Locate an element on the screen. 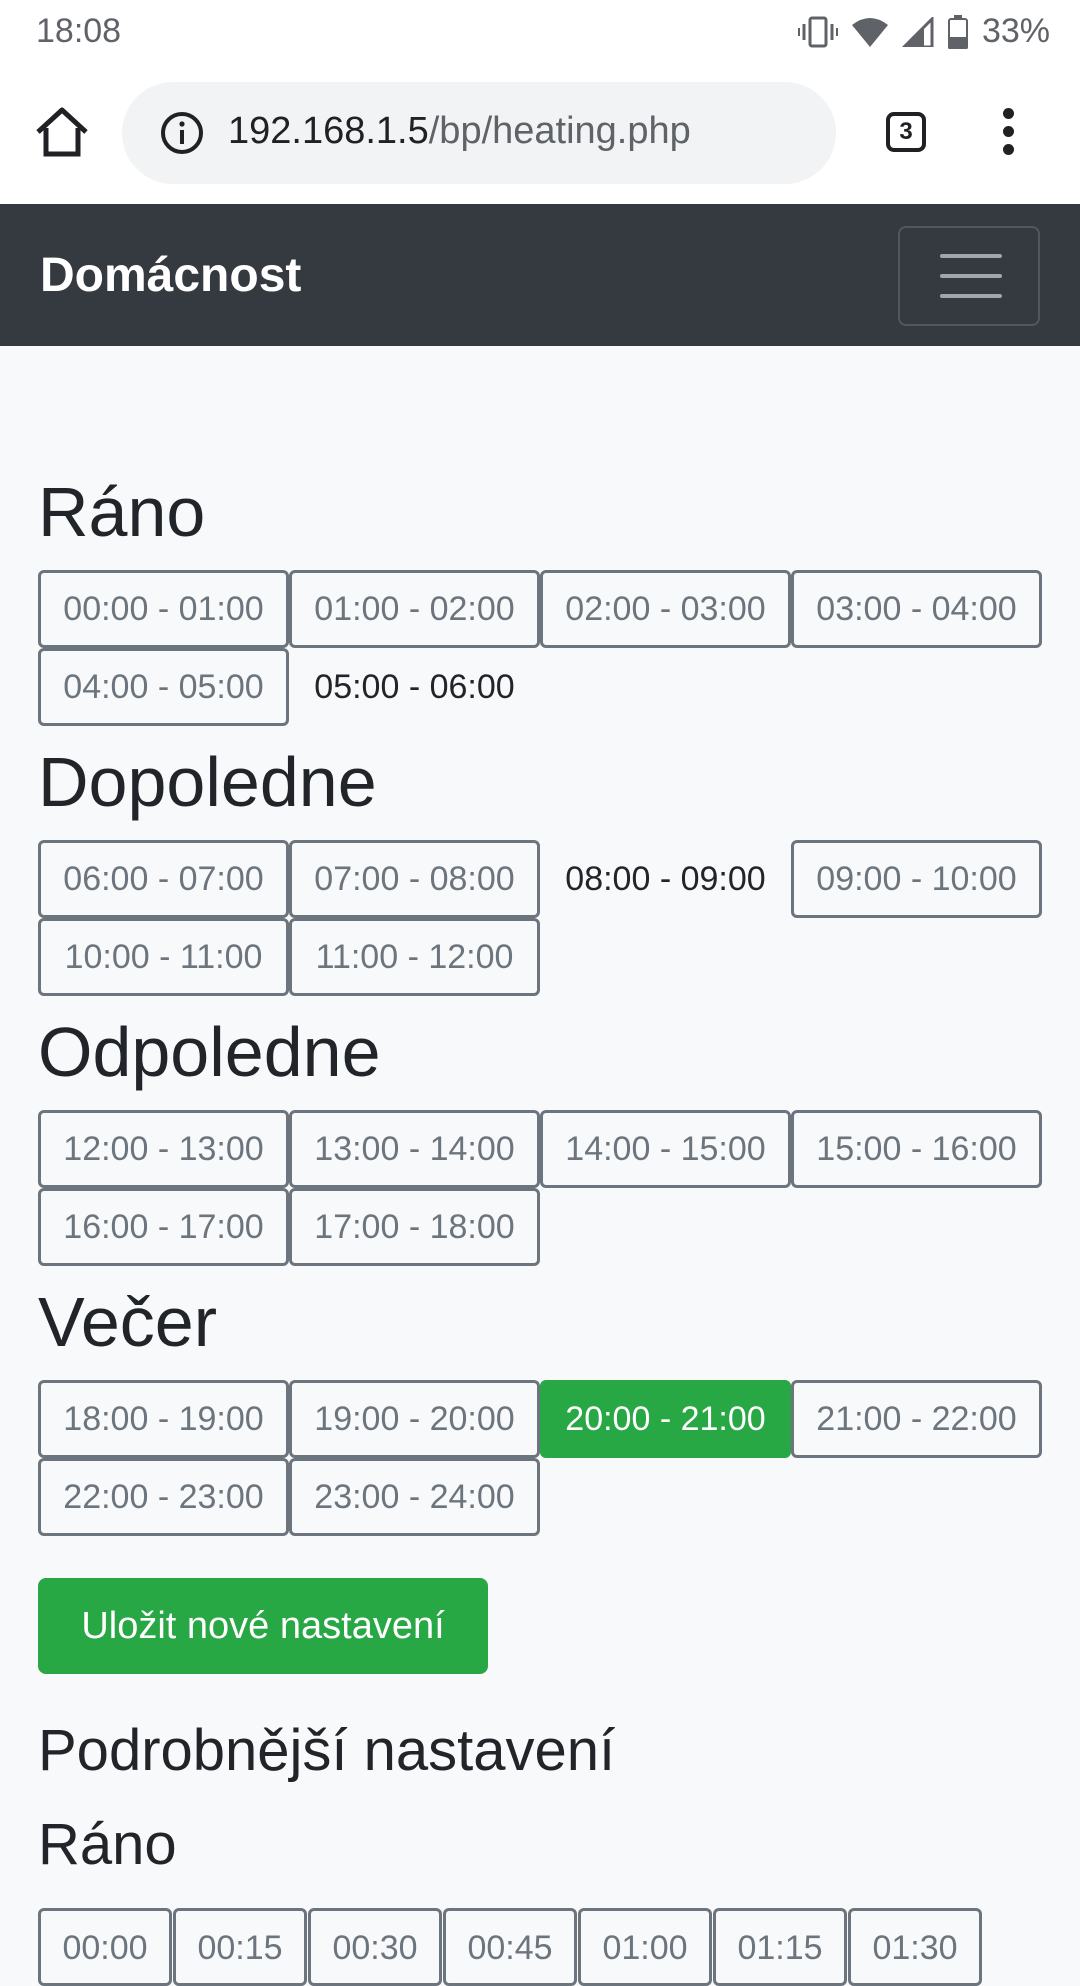 This screenshot has height=1986, width=1080. detail-settings-title: Podrobnější nastavení is located at coordinates (327, 1750).